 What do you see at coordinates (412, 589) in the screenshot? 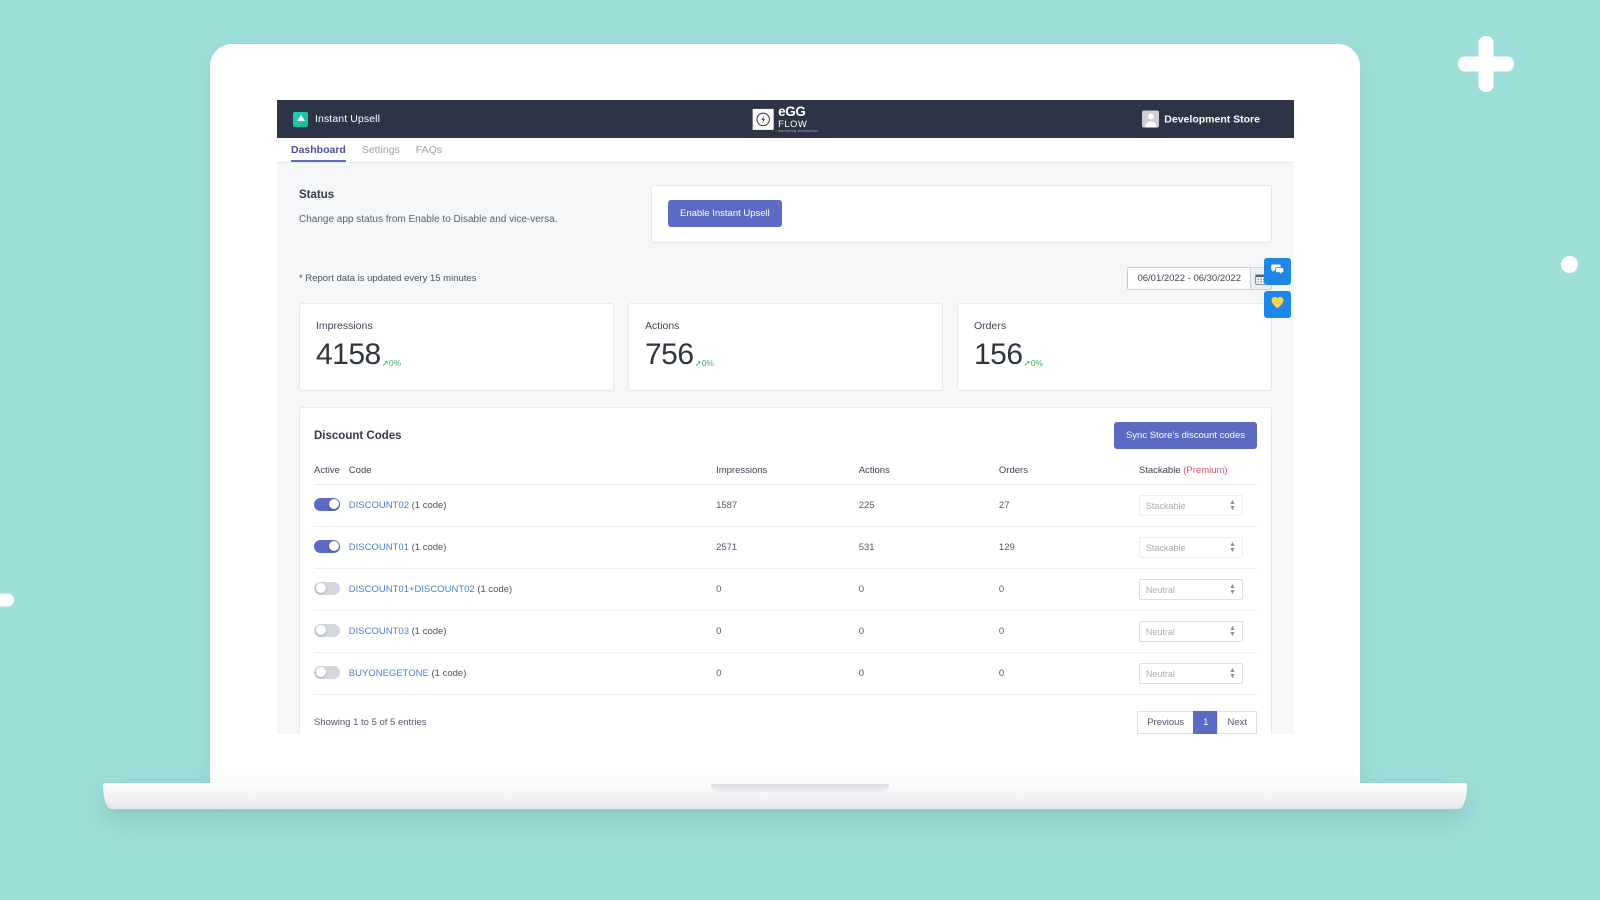
I see `discount-code-link: DISCOUNT01+DISCOUNT02` at bounding box center [412, 589].